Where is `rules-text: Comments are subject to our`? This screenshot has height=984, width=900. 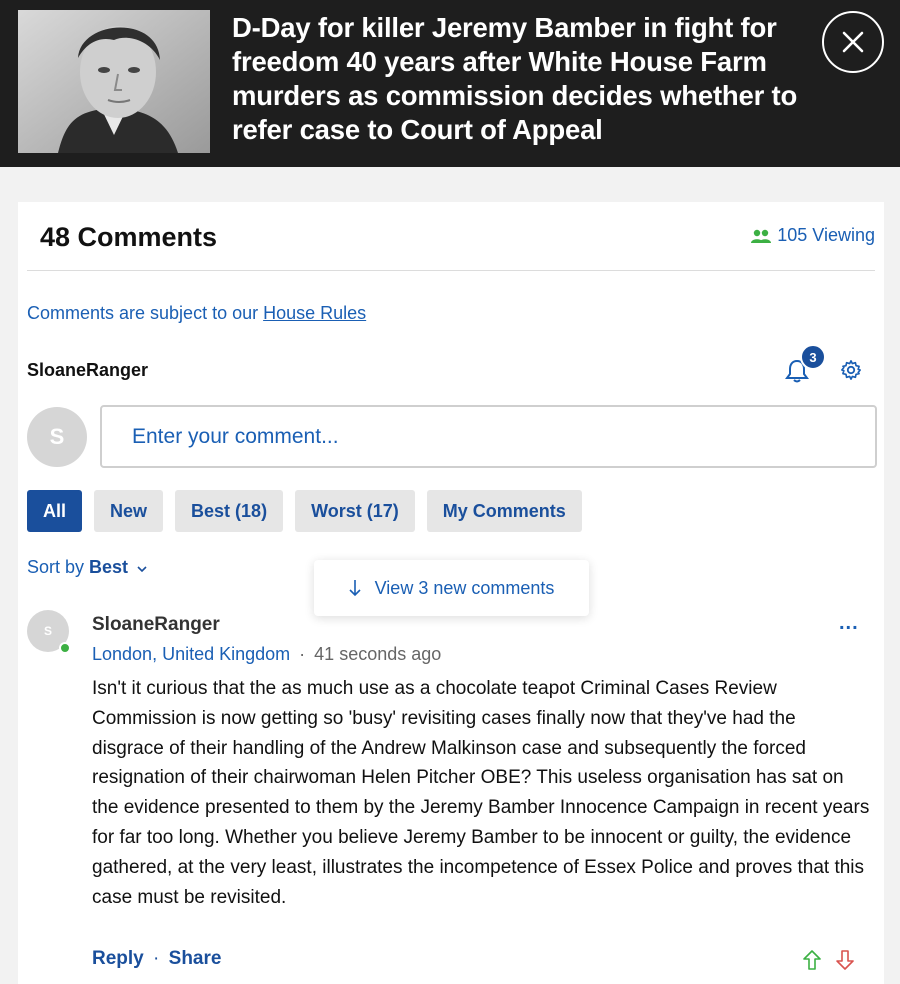
rules-text: Comments are subject to our is located at coordinates (145, 313).